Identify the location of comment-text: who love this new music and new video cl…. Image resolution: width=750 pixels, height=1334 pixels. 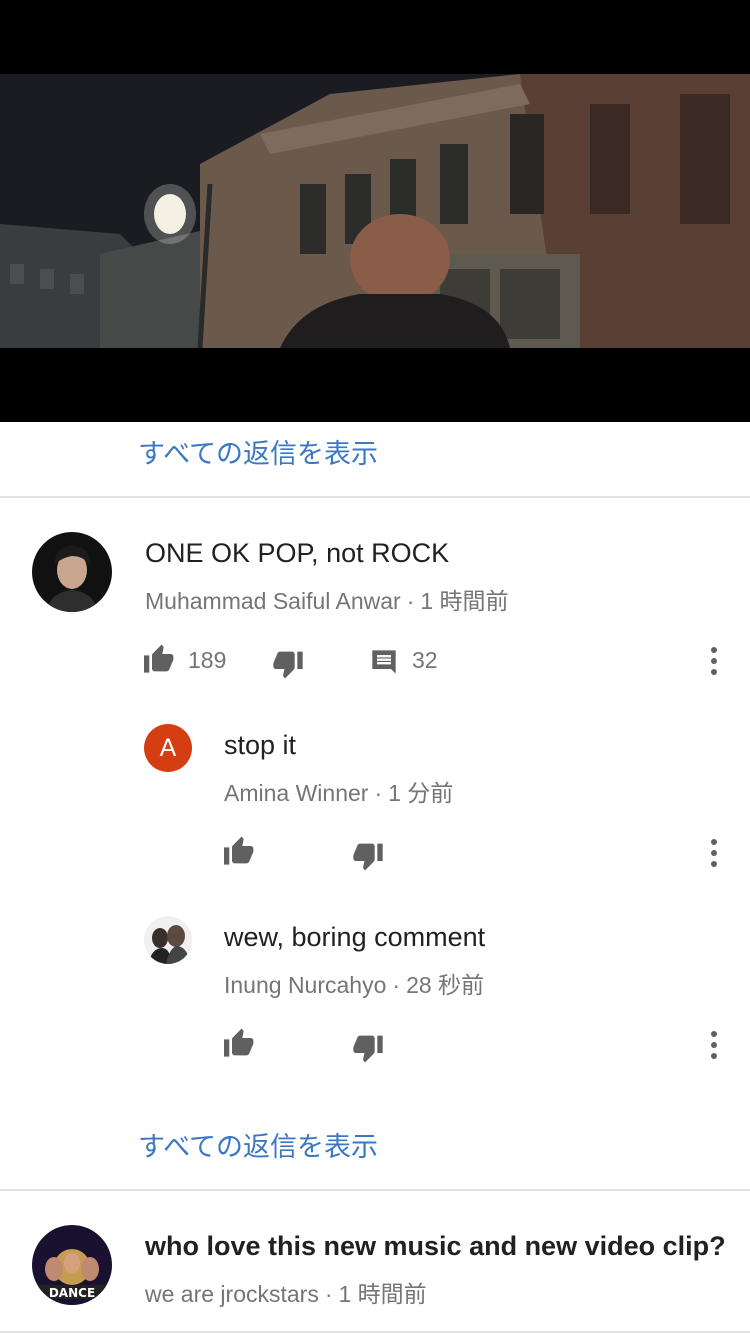
(435, 1246).